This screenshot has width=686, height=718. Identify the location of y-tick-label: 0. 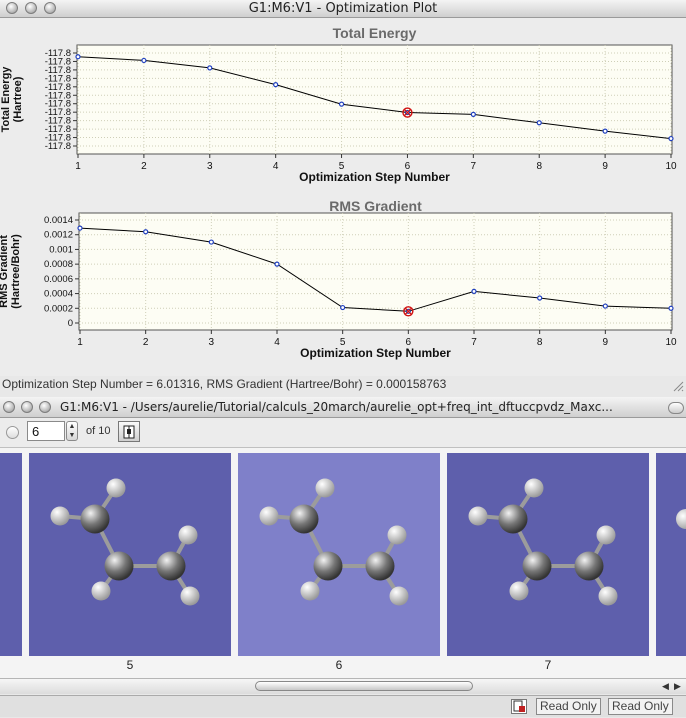
(70, 323).